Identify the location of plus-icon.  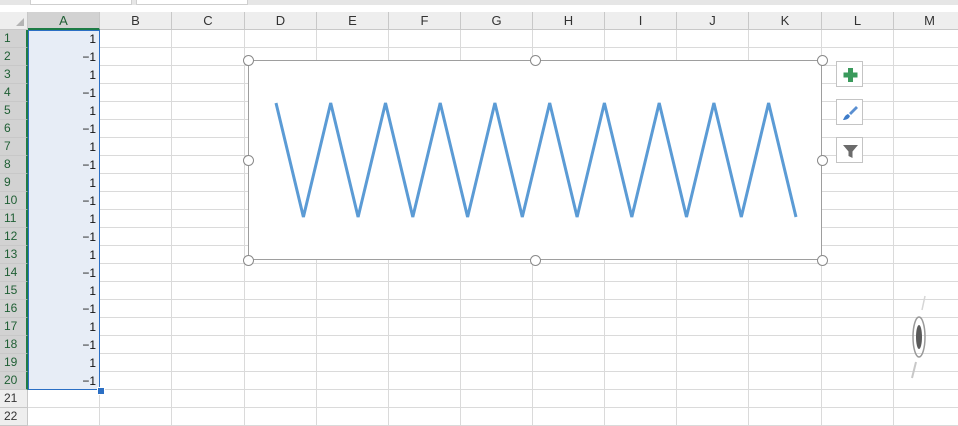
(850, 75).